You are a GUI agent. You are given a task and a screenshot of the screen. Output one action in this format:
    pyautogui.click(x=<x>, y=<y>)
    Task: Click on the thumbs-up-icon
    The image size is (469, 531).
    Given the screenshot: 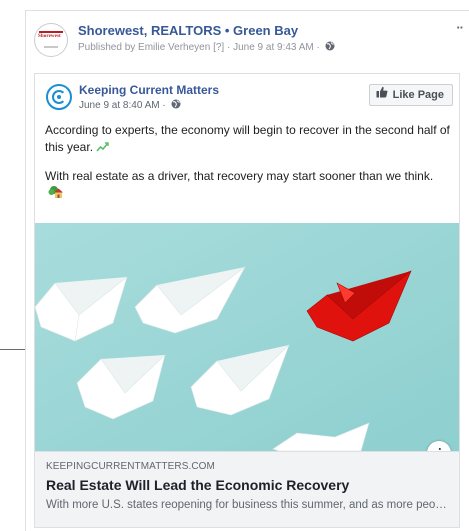 What is the action you would take?
    pyautogui.click(x=382, y=95)
    